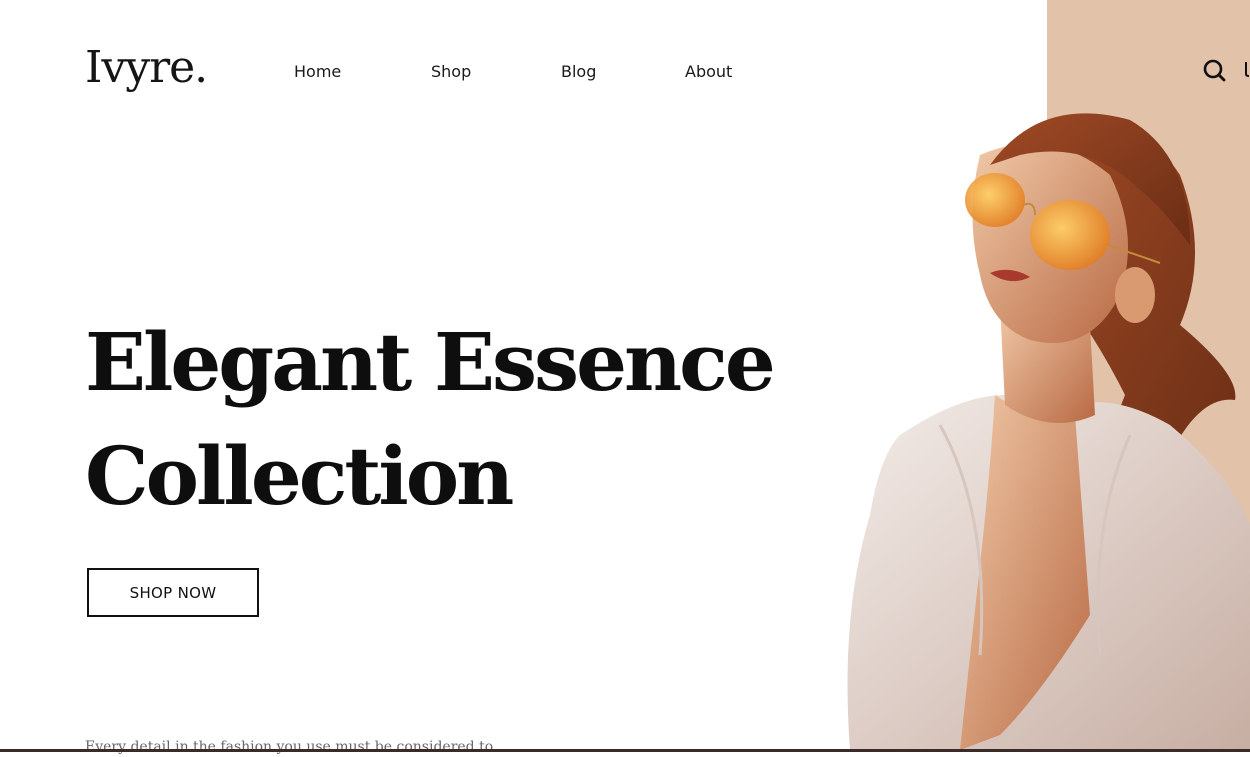 This screenshot has width=1250, height=757. What do you see at coordinates (1247, 69) in the screenshot?
I see `cart-icon` at bounding box center [1247, 69].